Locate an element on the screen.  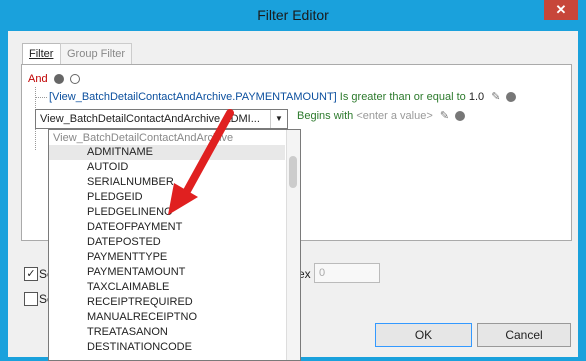
list-item: RECEIPTREQUIRED is located at coordinates (167, 302).